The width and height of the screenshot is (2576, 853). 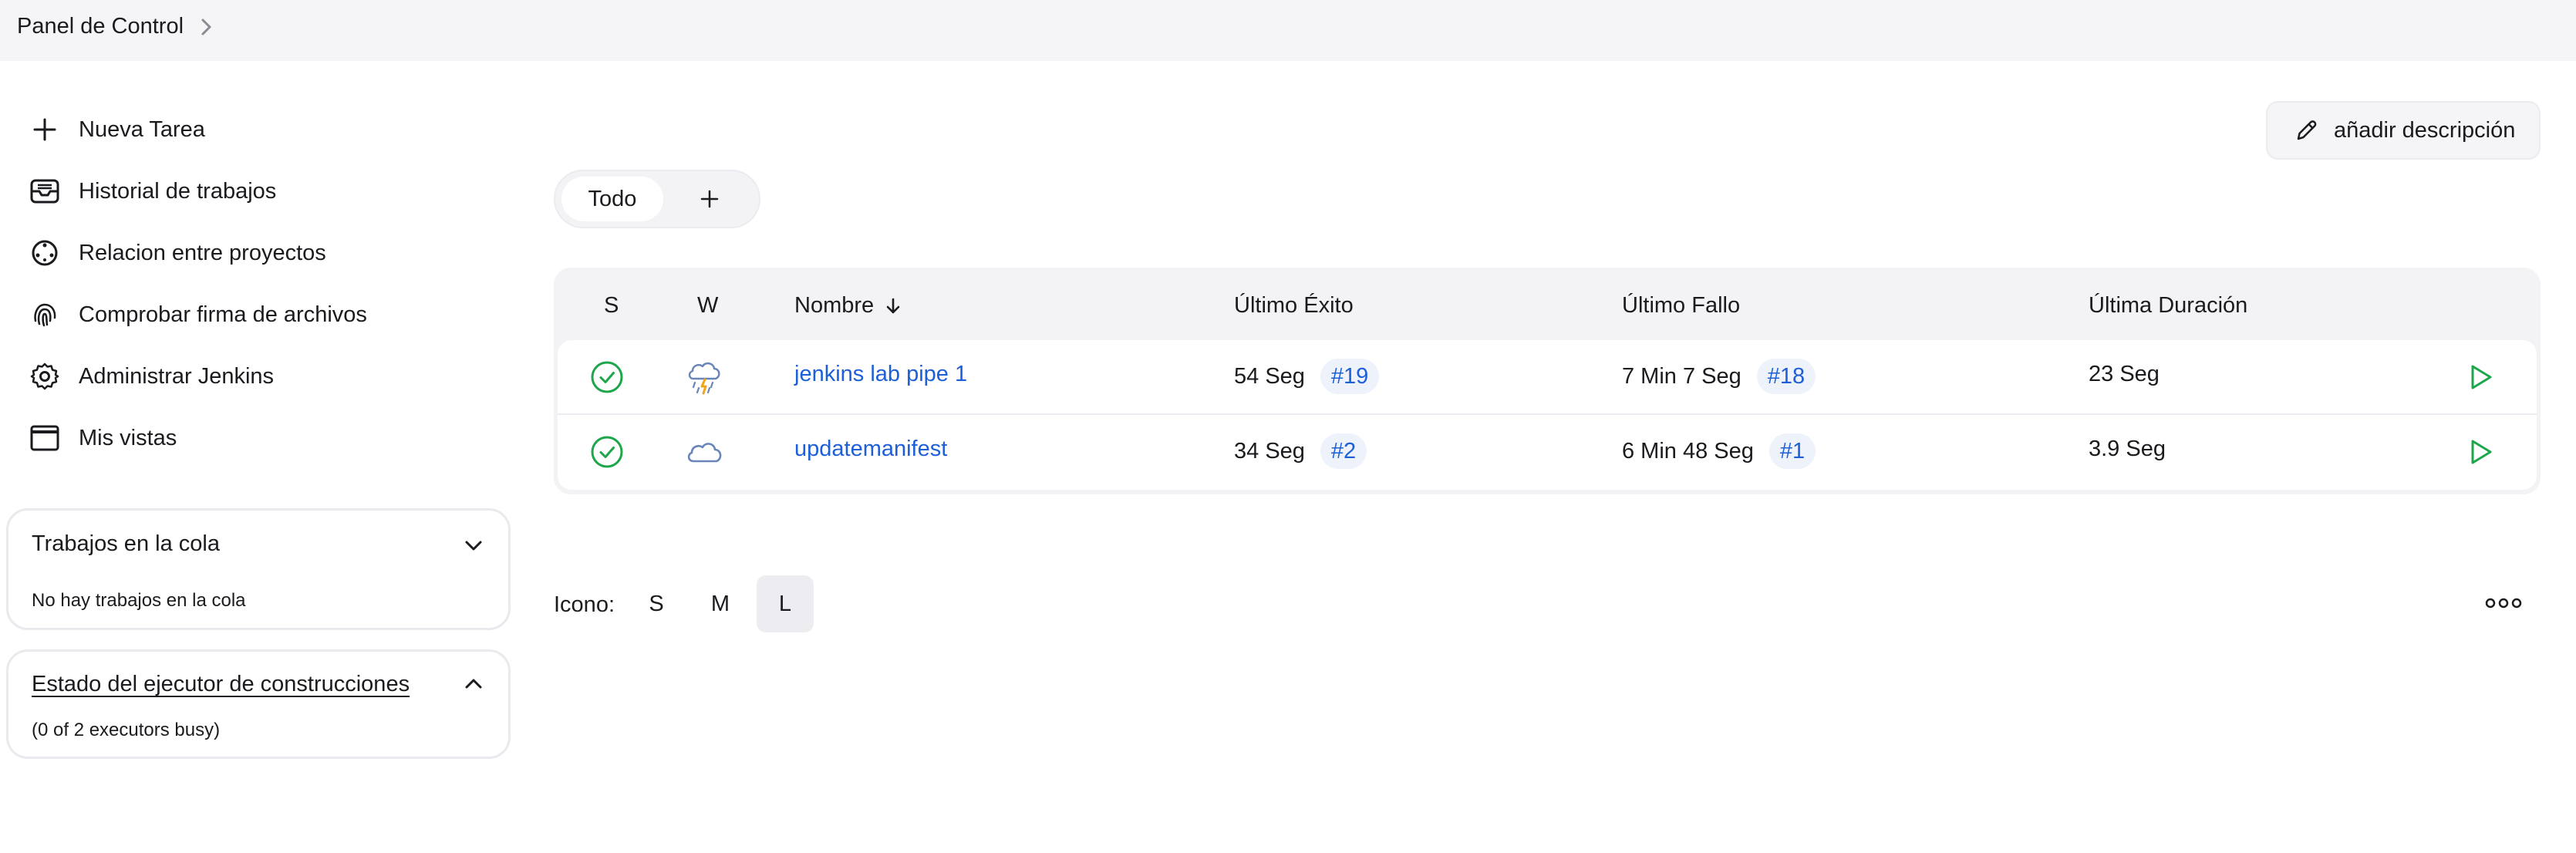 What do you see at coordinates (611, 305) in the screenshot?
I see `header-status: S` at bounding box center [611, 305].